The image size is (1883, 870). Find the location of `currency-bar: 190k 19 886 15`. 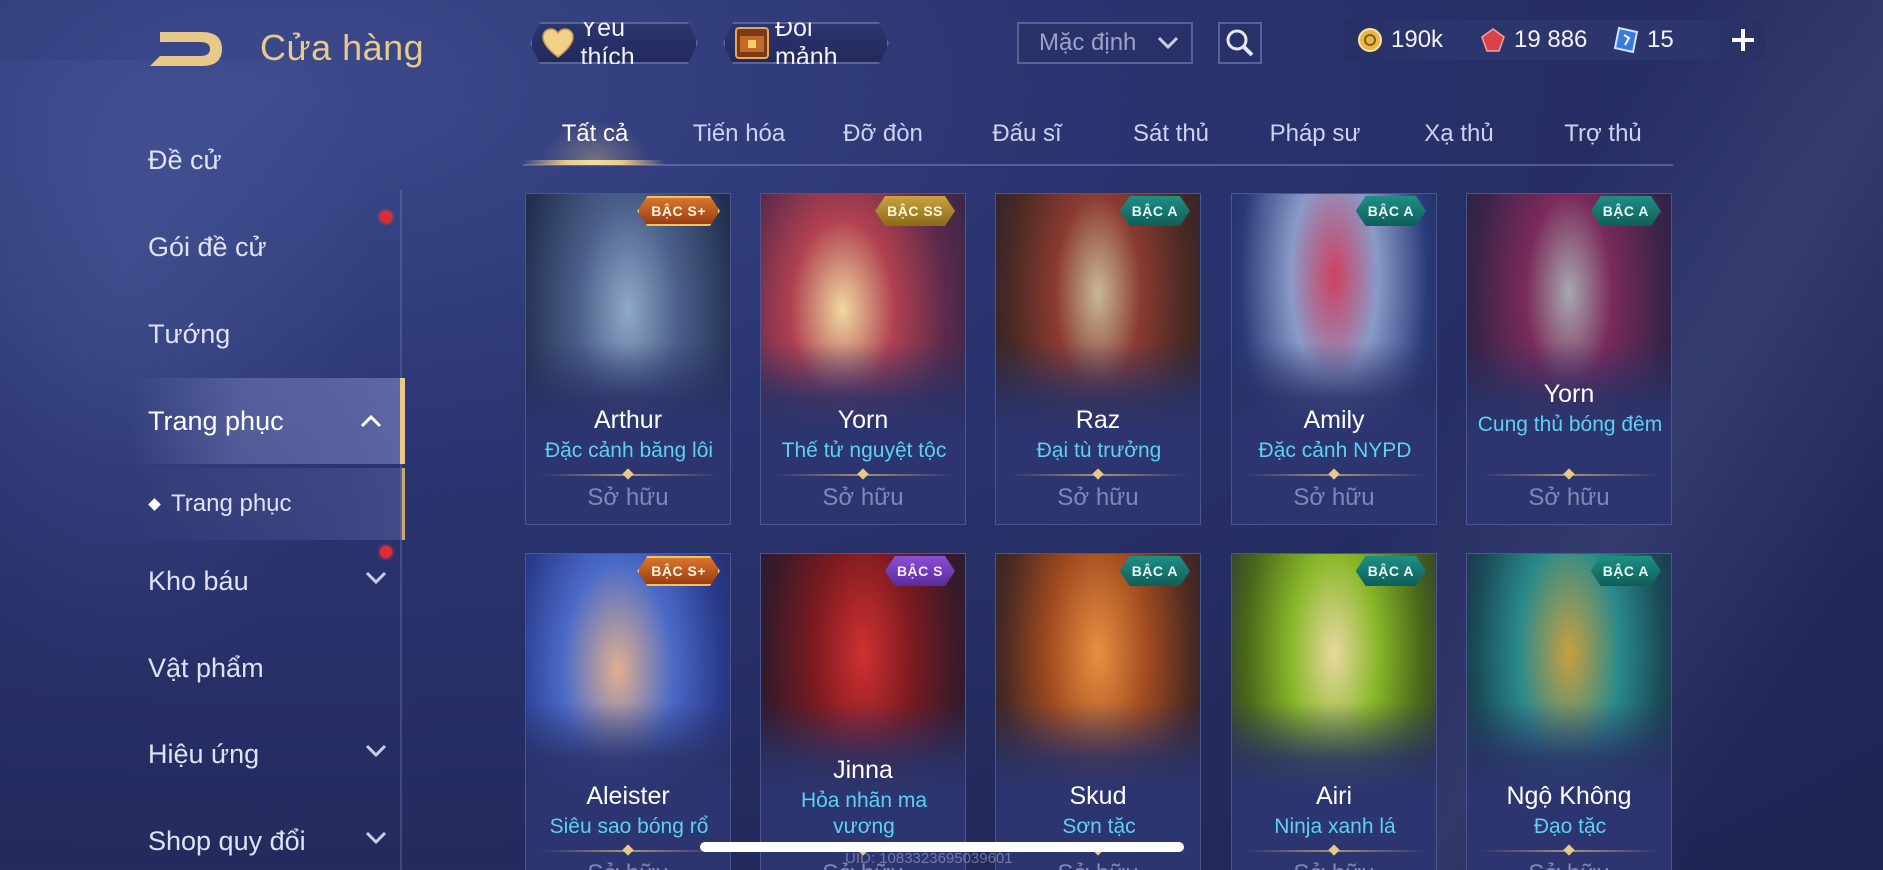

currency-bar: 190k 19 886 15 is located at coordinates (1555, 40).